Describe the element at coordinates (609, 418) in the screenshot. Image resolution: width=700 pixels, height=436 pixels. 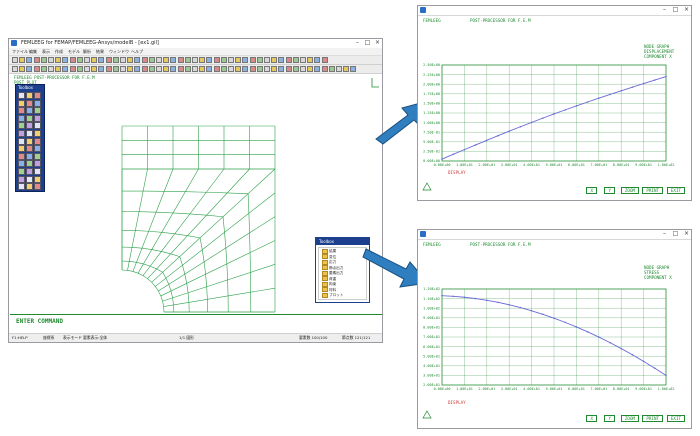
I see `status-cell: Y` at that location.